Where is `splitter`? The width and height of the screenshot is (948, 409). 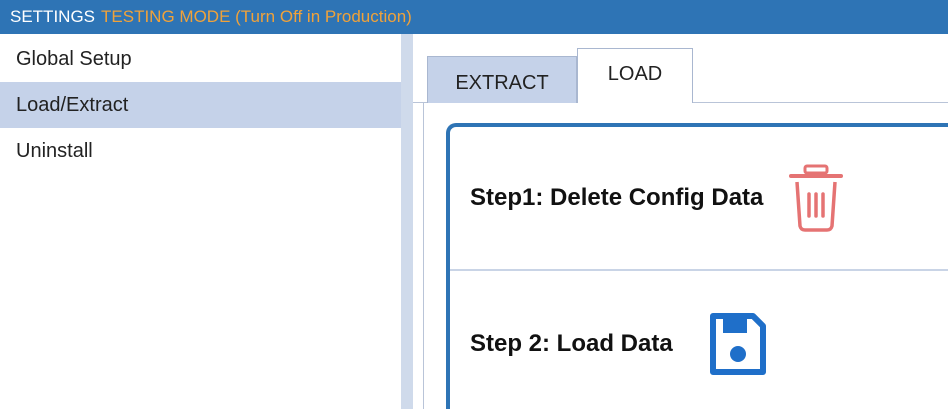 splitter is located at coordinates (407, 221).